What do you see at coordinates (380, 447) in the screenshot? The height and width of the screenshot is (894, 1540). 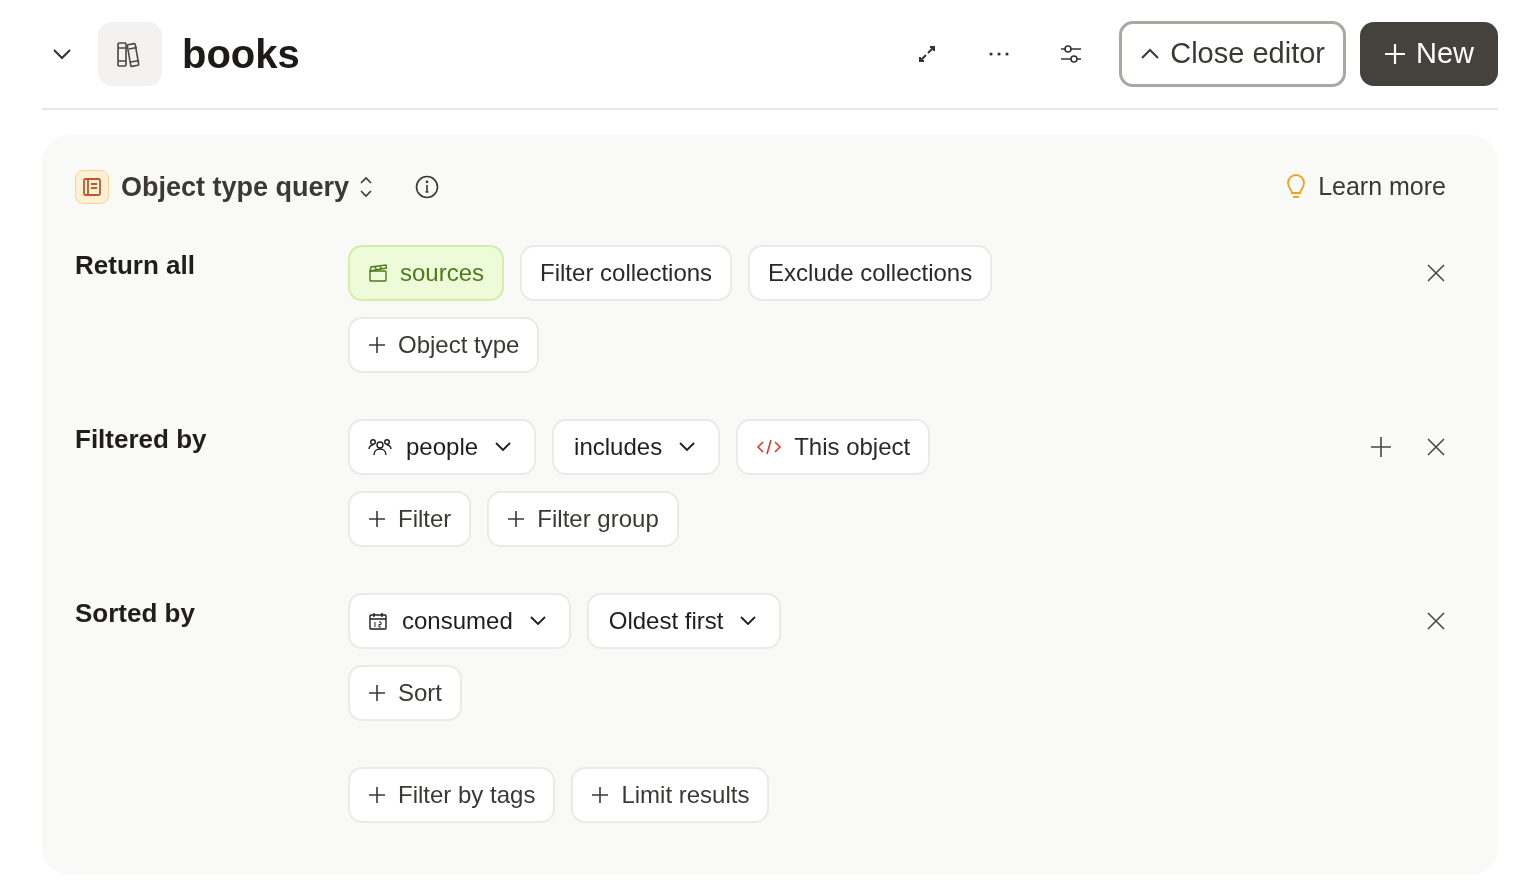 I see `people-icon` at bounding box center [380, 447].